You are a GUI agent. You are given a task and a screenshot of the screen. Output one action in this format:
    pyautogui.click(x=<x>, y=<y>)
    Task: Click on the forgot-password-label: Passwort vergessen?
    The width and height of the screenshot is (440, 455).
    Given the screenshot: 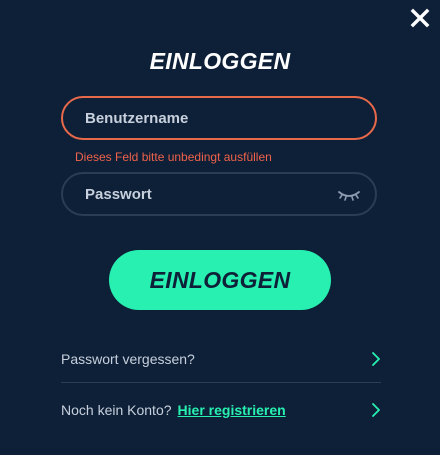 What is the action you would take?
    pyautogui.click(x=128, y=359)
    